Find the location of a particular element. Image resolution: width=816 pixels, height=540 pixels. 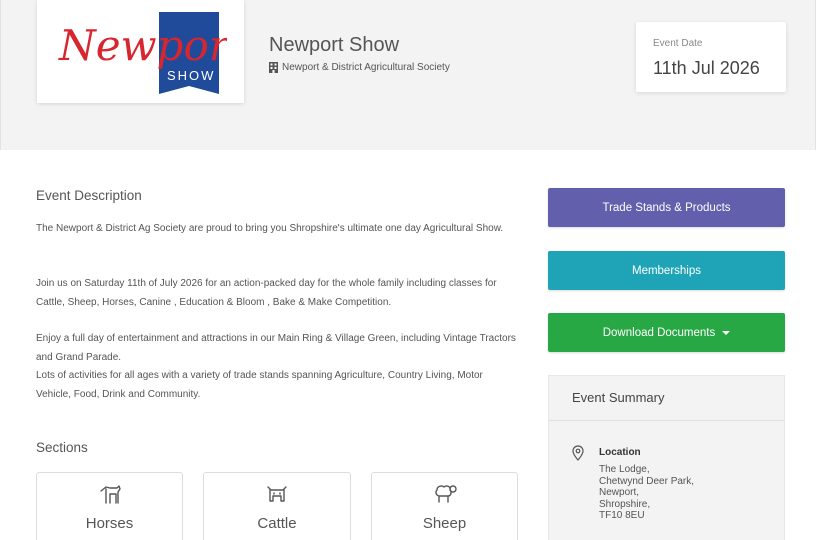

sections-heading: Sections is located at coordinates (62, 447).